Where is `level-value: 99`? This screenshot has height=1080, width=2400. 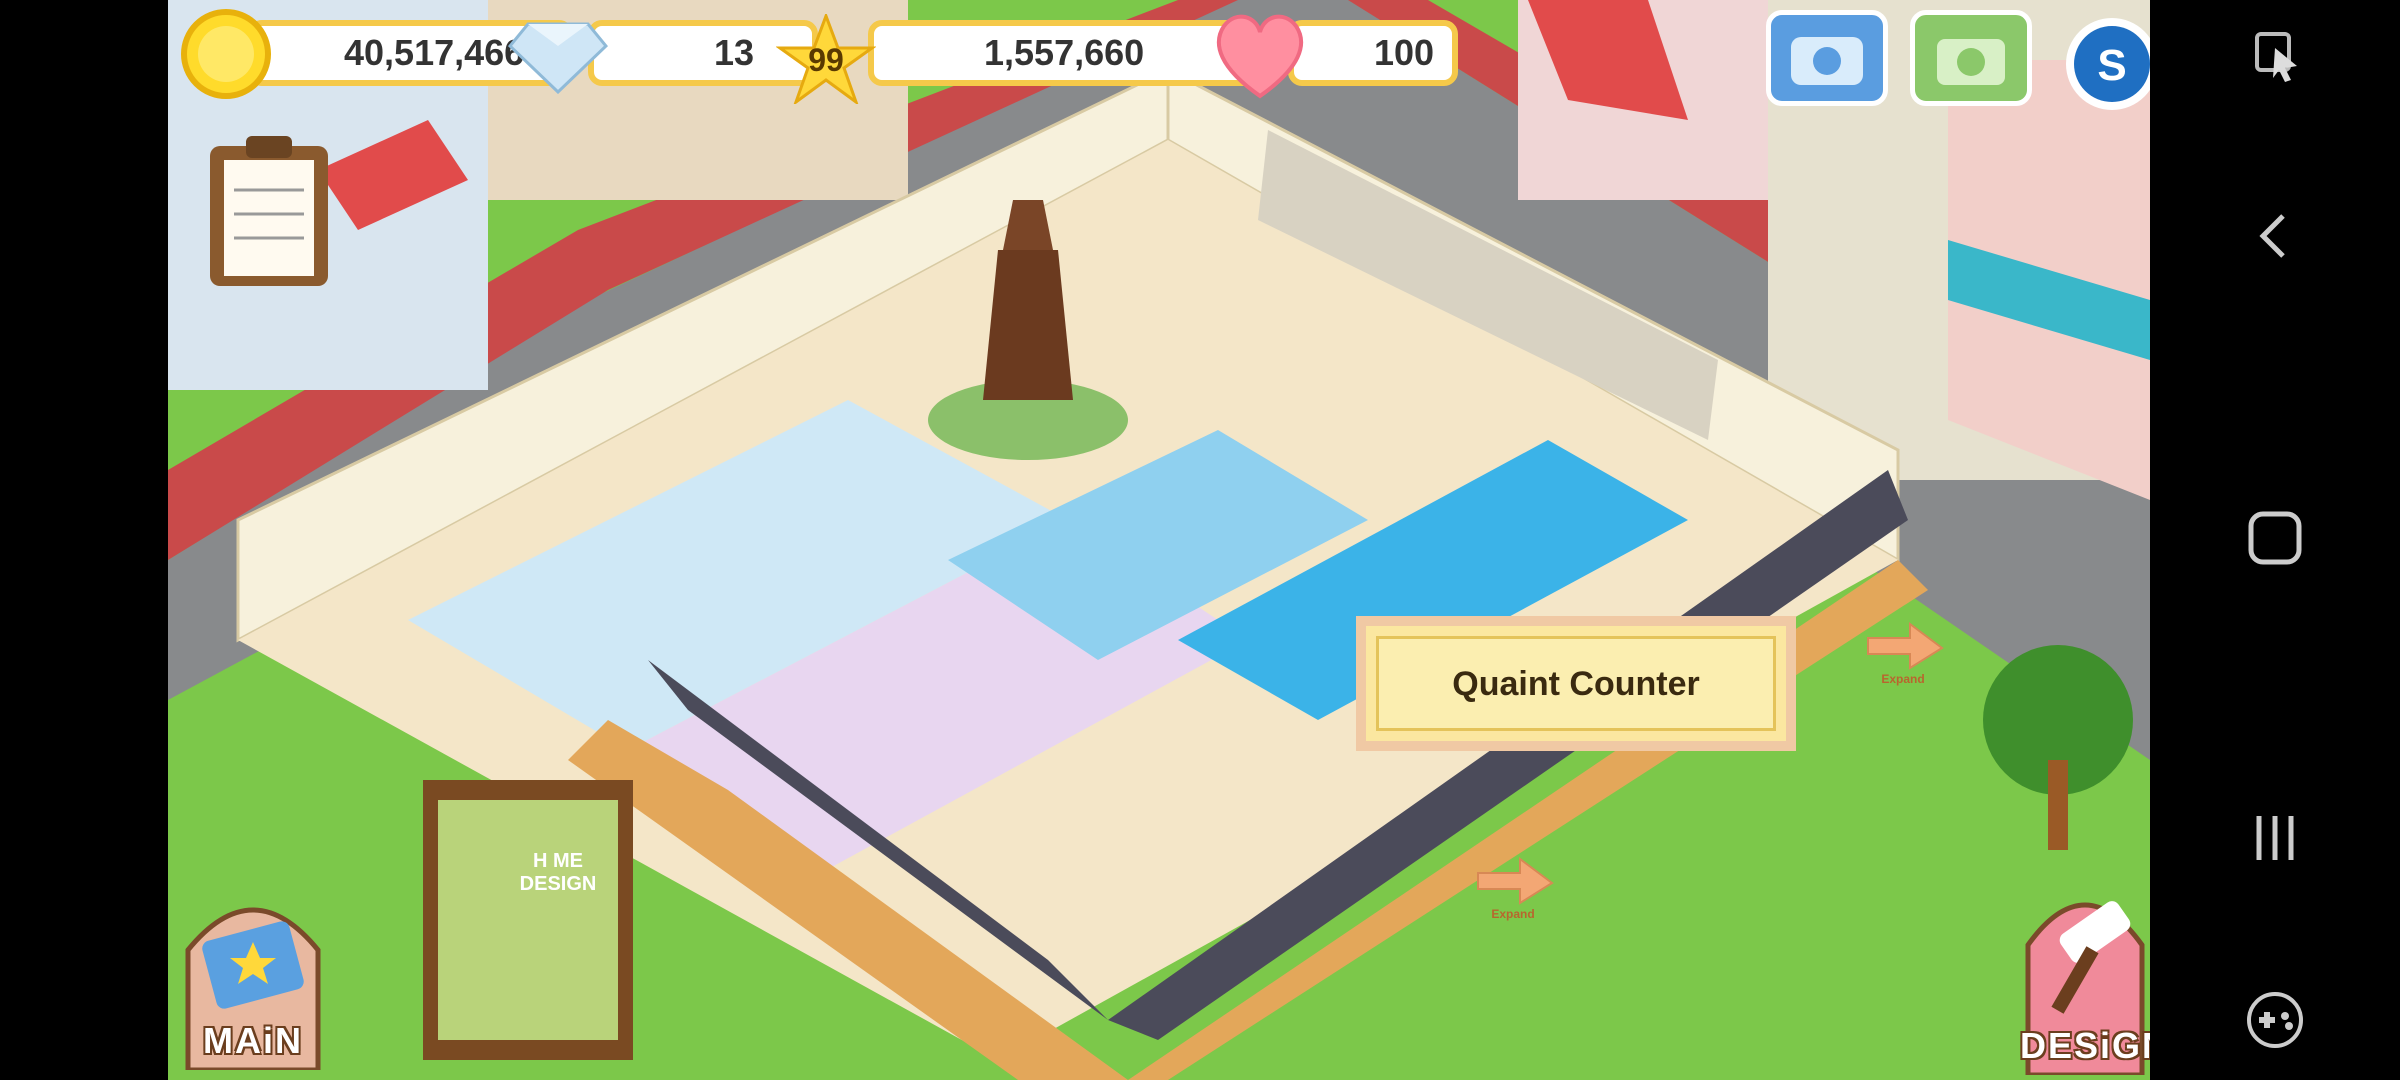
level-value: 99 is located at coordinates (826, 60).